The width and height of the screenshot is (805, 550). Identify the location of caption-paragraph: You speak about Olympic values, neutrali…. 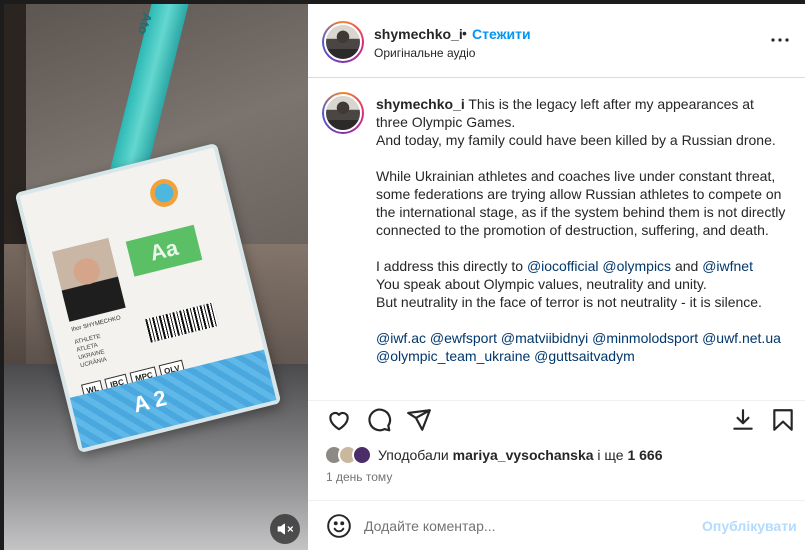
(541, 284).